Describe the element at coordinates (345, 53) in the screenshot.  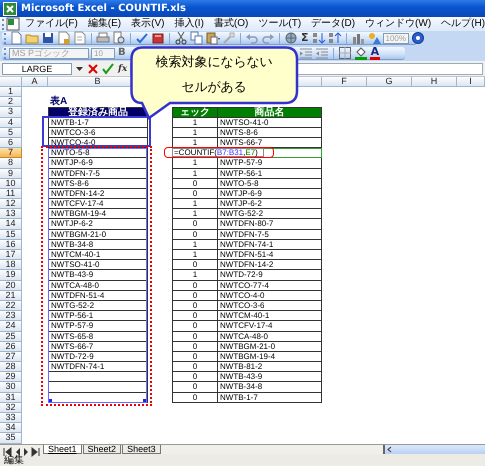
I see `borders-icon` at that location.